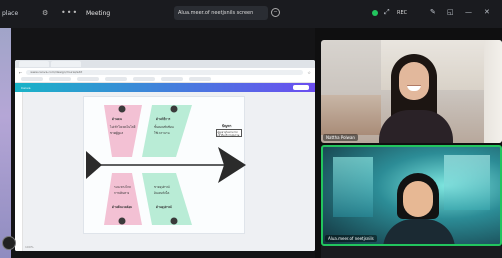  I want to click on pink-bone-bottom, so click(123, 199).